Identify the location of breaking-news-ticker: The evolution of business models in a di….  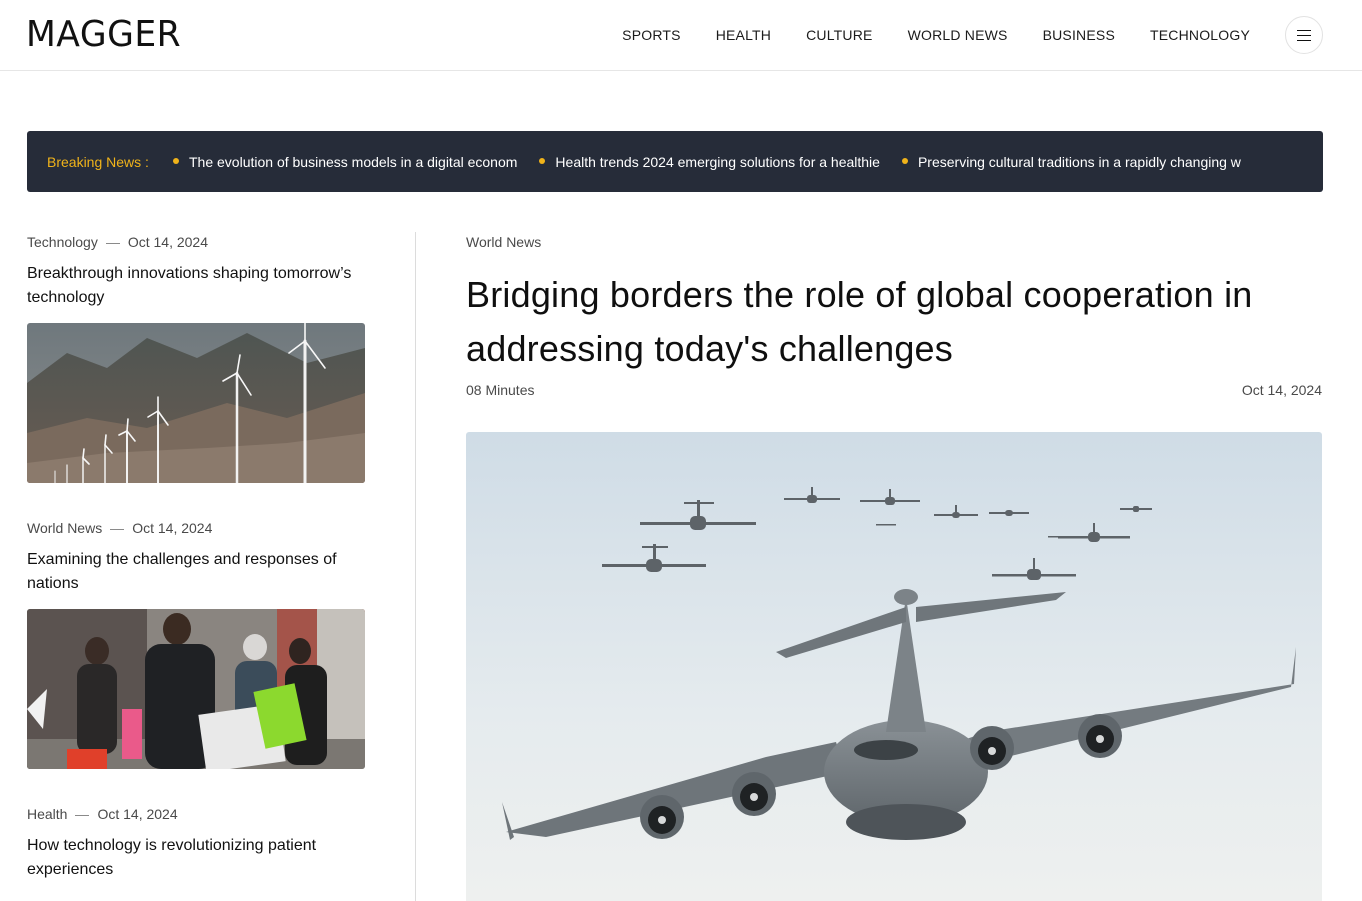
(737, 162).